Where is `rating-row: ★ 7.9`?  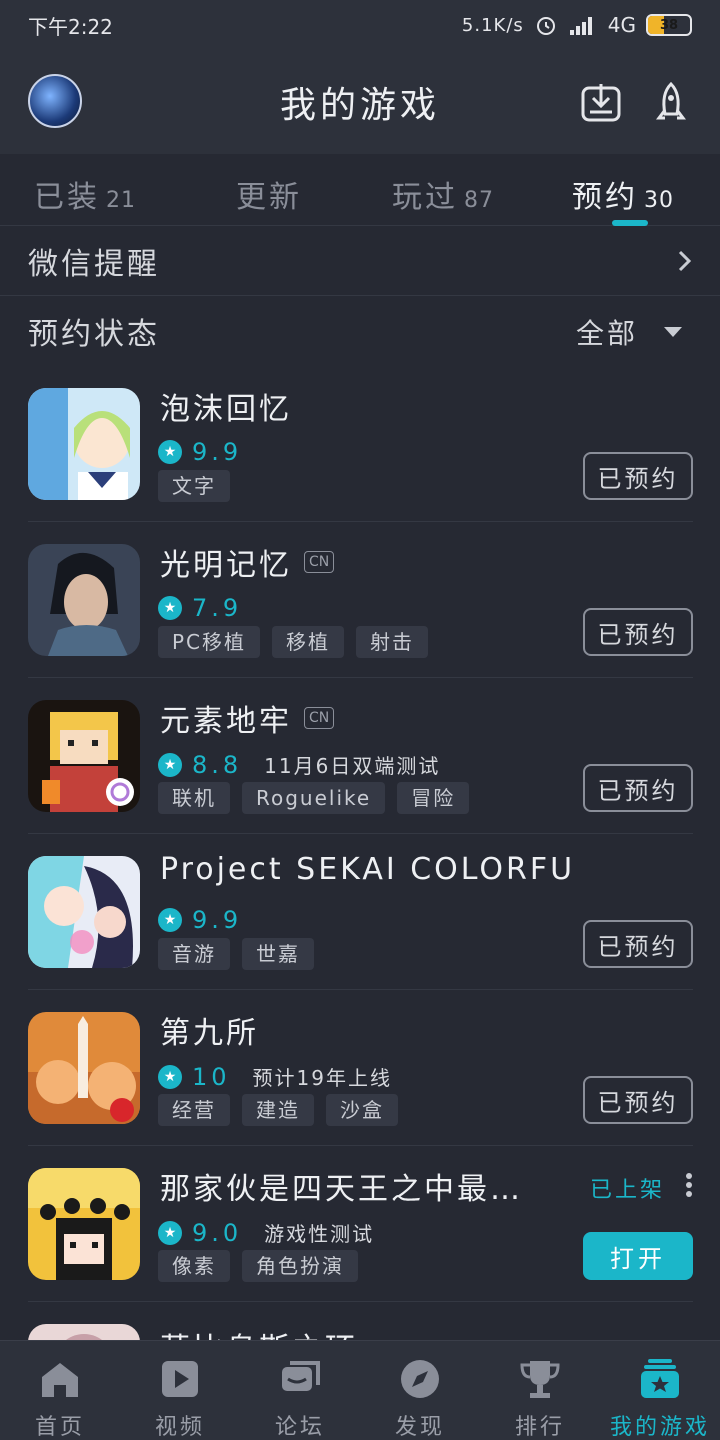
rating-row: ★ 7.9 is located at coordinates (200, 608).